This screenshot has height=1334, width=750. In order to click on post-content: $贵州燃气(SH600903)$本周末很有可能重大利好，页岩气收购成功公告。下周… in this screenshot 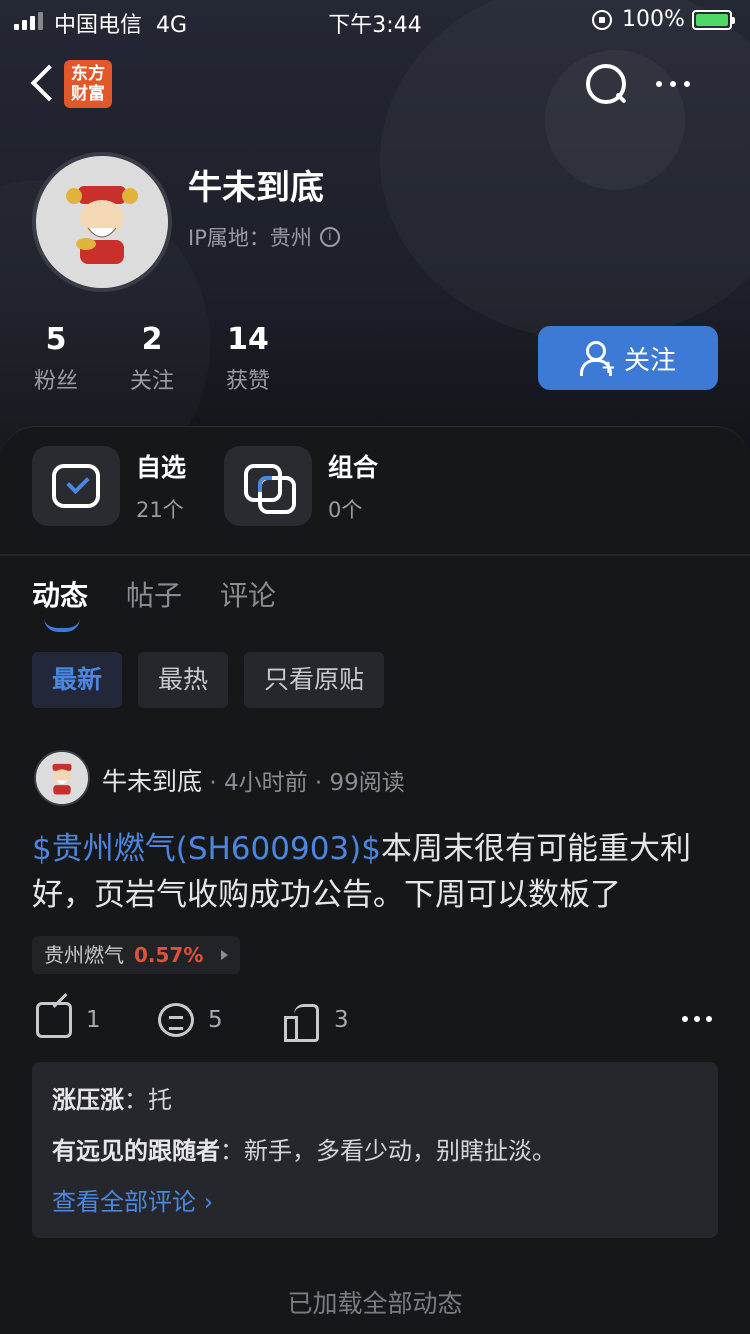, I will do `click(377, 872)`.